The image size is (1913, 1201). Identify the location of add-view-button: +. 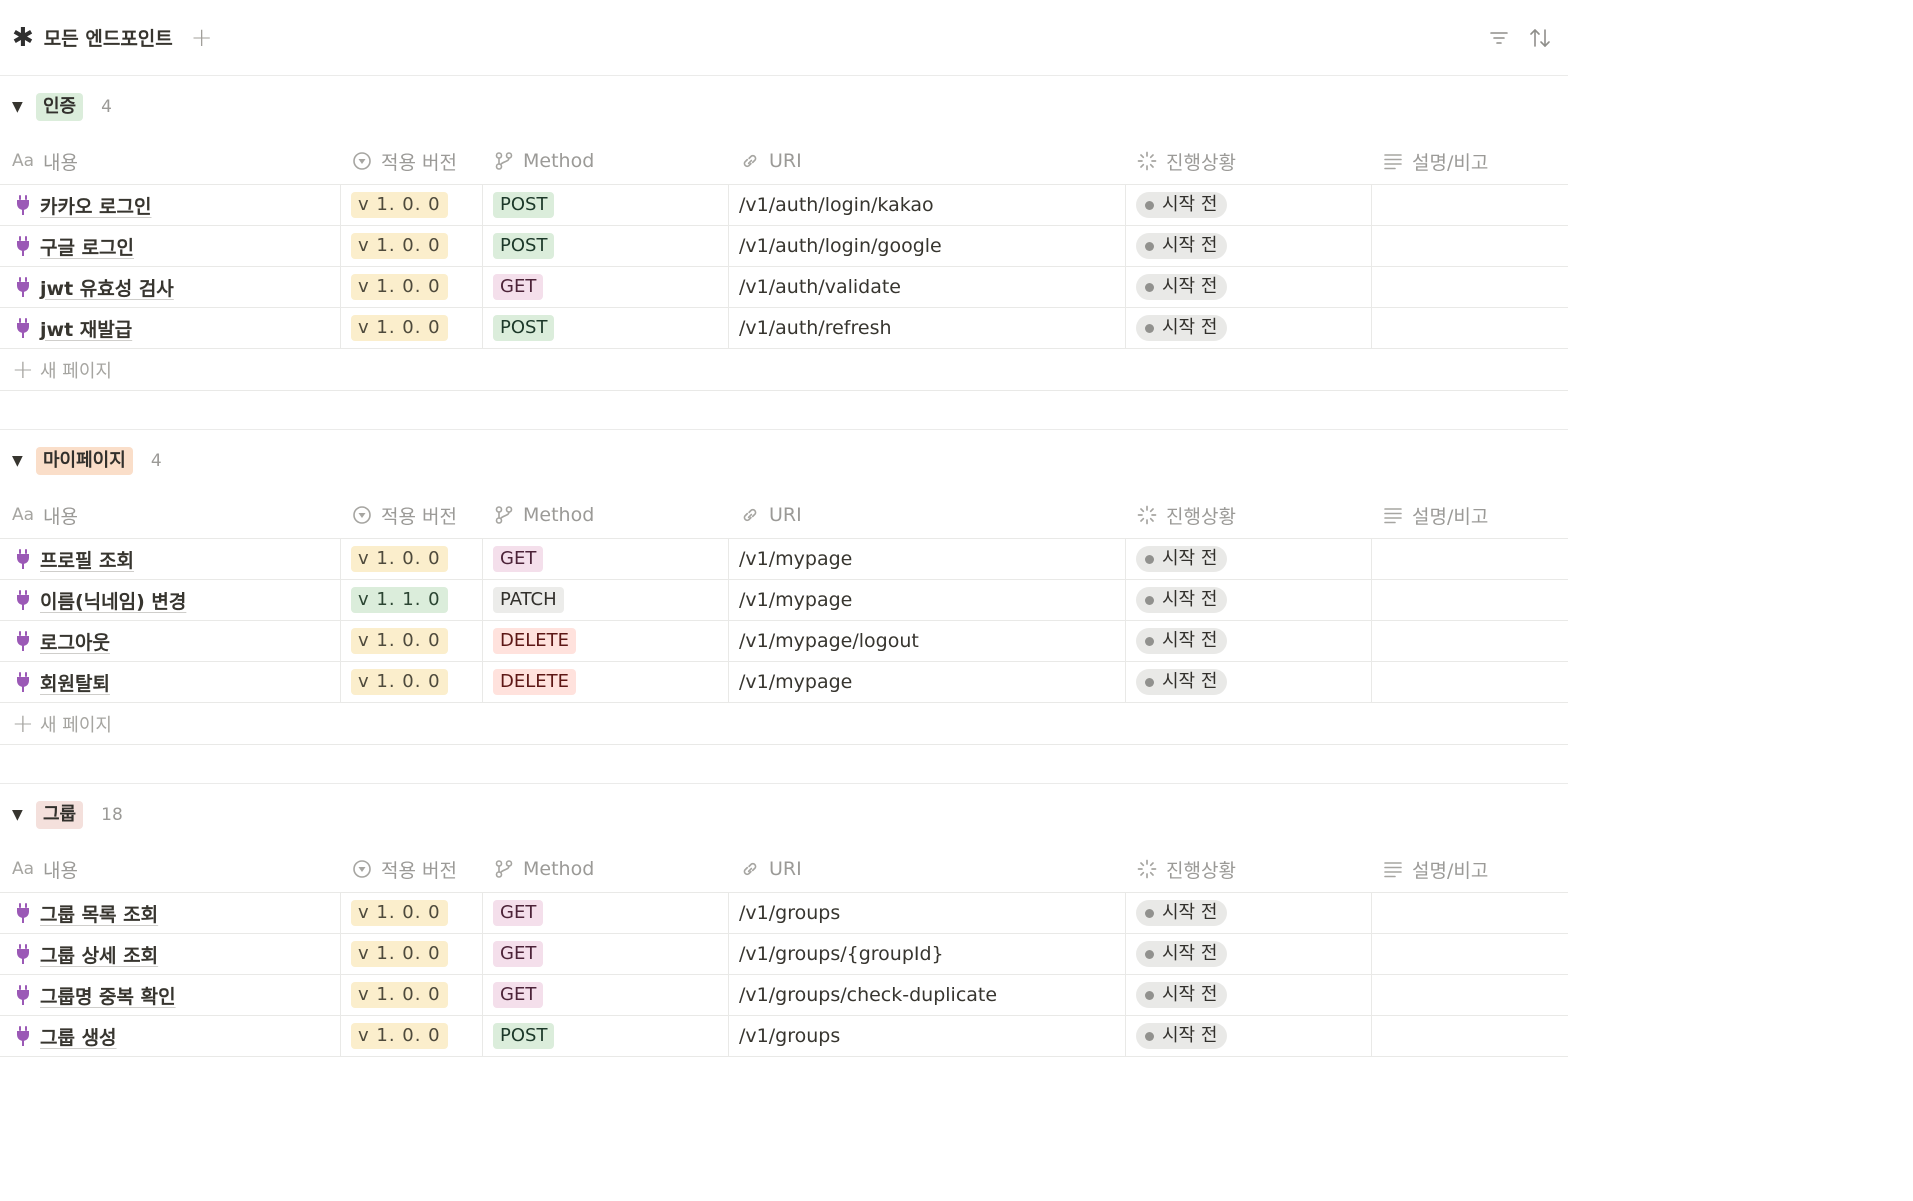
(202, 38).